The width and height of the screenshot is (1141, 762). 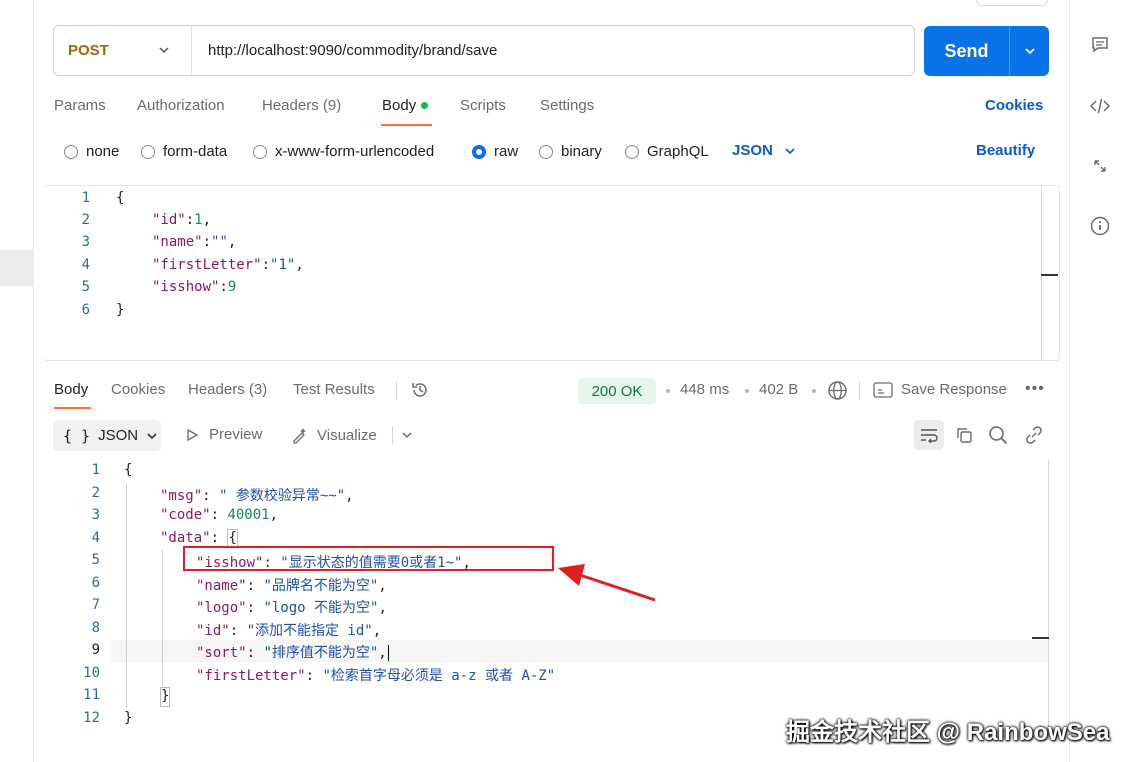 What do you see at coordinates (1041, 273) in the screenshot?
I see `editor-scrollbar-track` at bounding box center [1041, 273].